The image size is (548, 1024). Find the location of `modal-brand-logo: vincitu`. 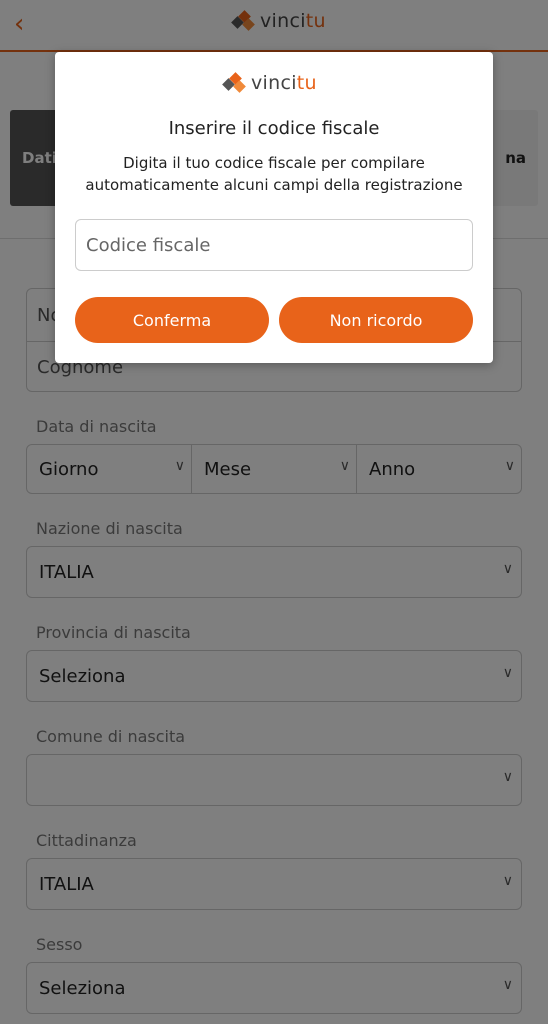

modal-brand-logo: vincitu is located at coordinates (269, 83).